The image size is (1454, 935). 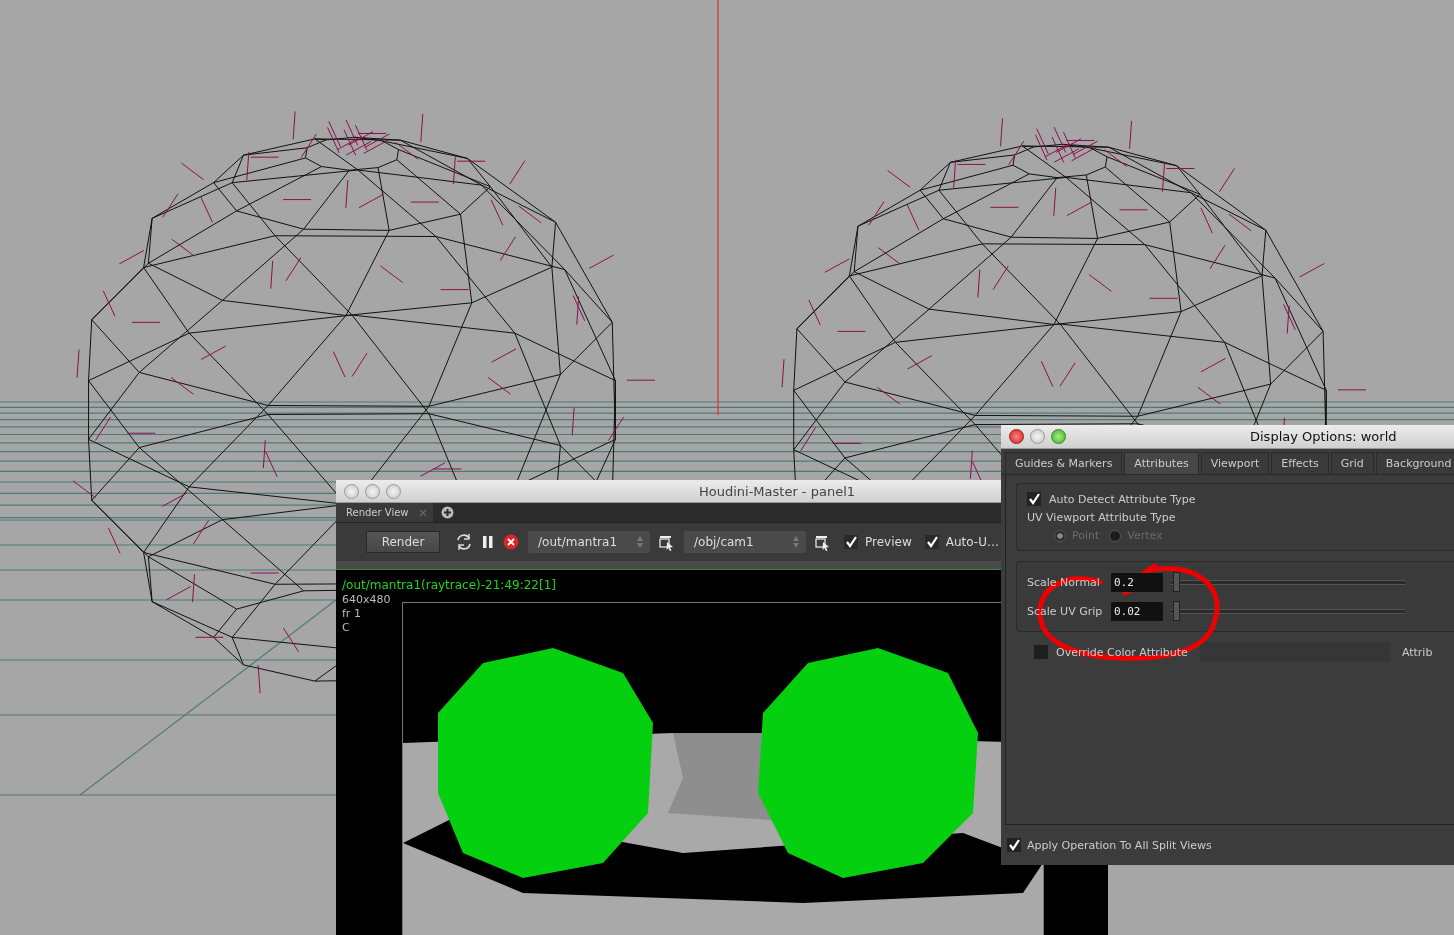 What do you see at coordinates (745, 542) in the screenshot?
I see `camera-dropdown: /obj/cam1` at bounding box center [745, 542].